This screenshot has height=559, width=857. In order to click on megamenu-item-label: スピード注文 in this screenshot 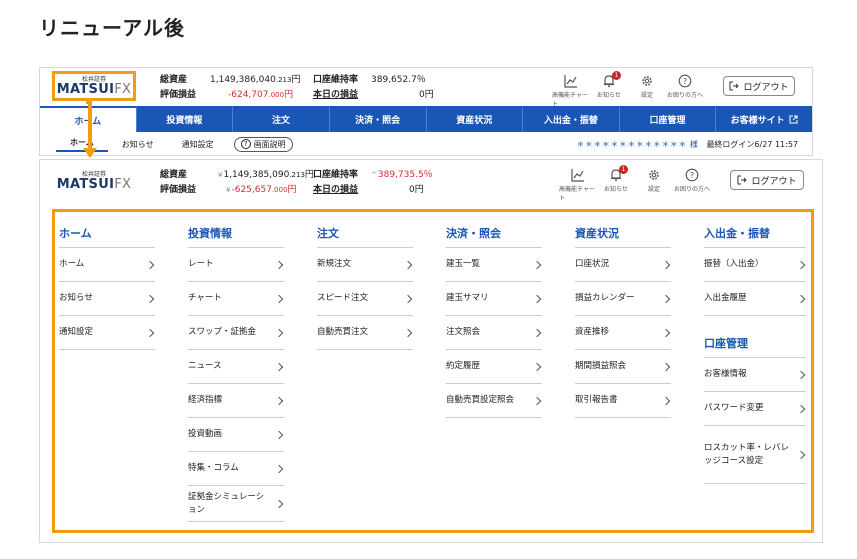, I will do `click(343, 298)`.